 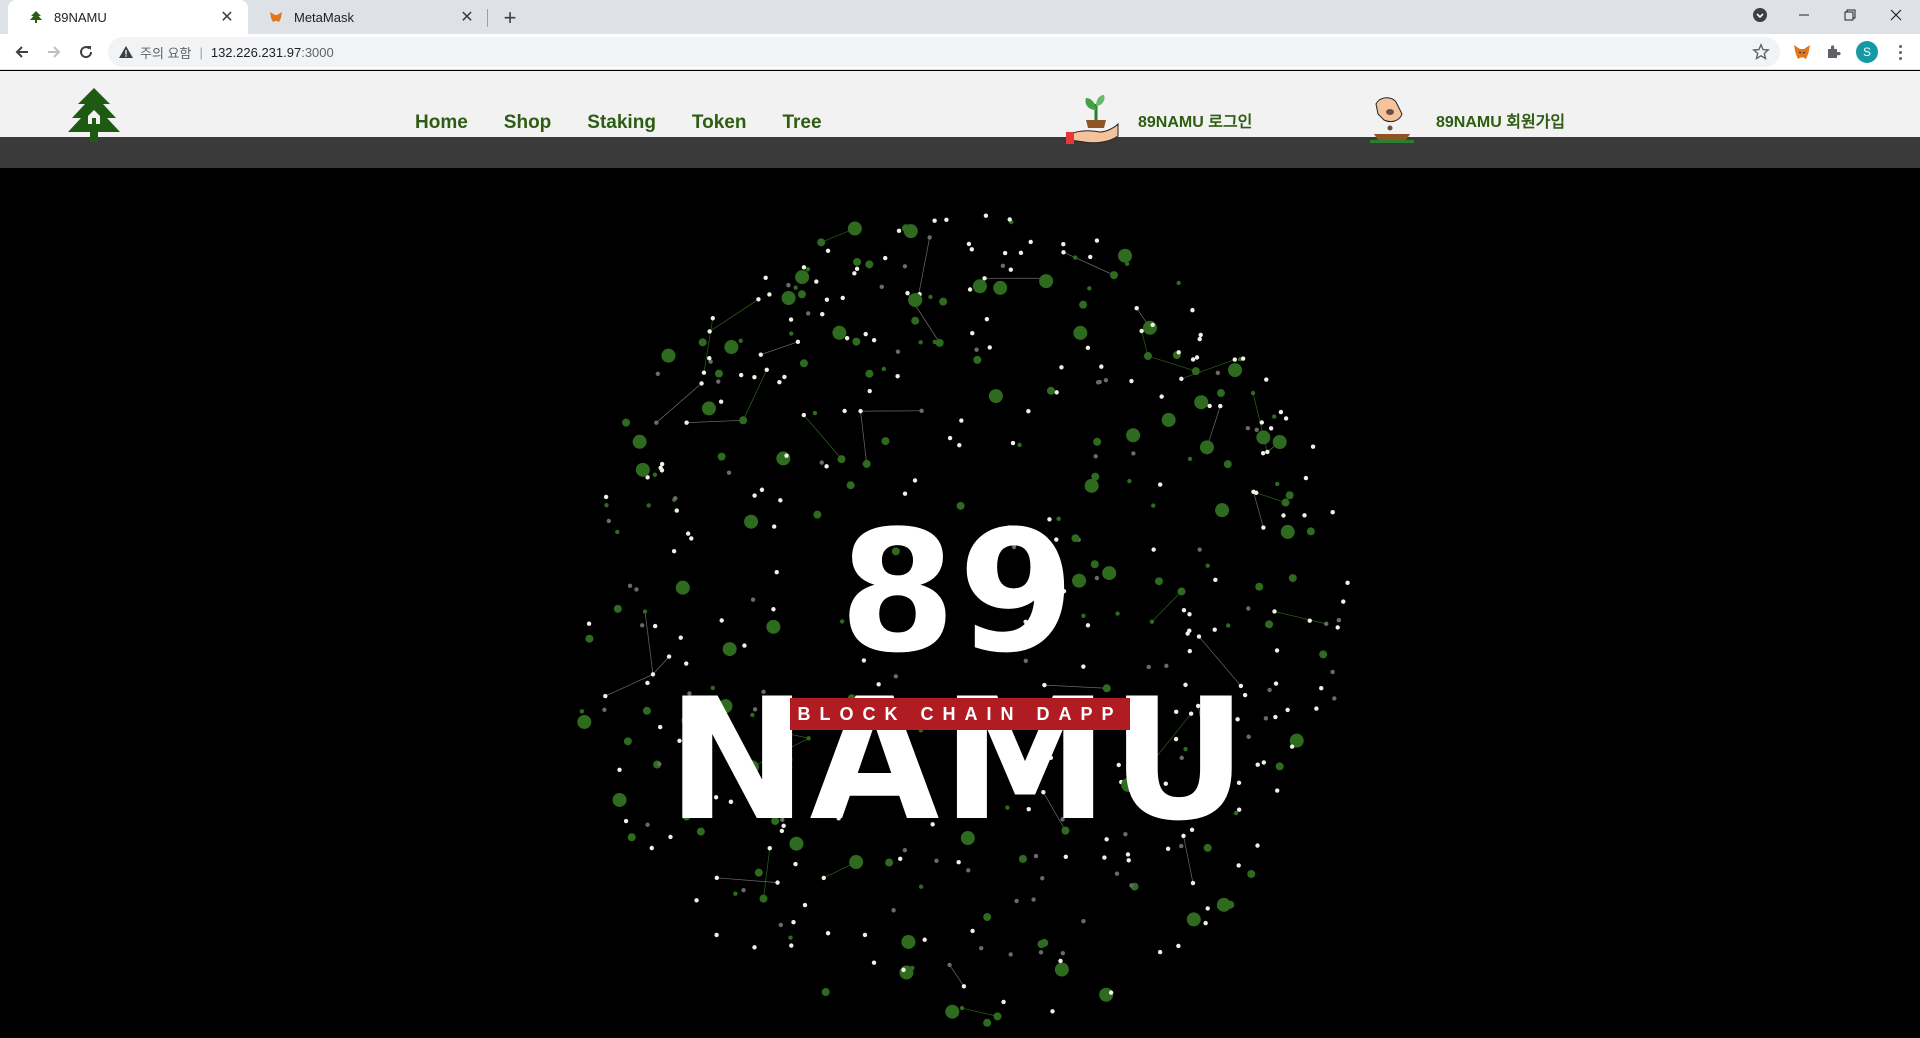 I want to click on bookmark-star-icon, so click(x=1761, y=52).